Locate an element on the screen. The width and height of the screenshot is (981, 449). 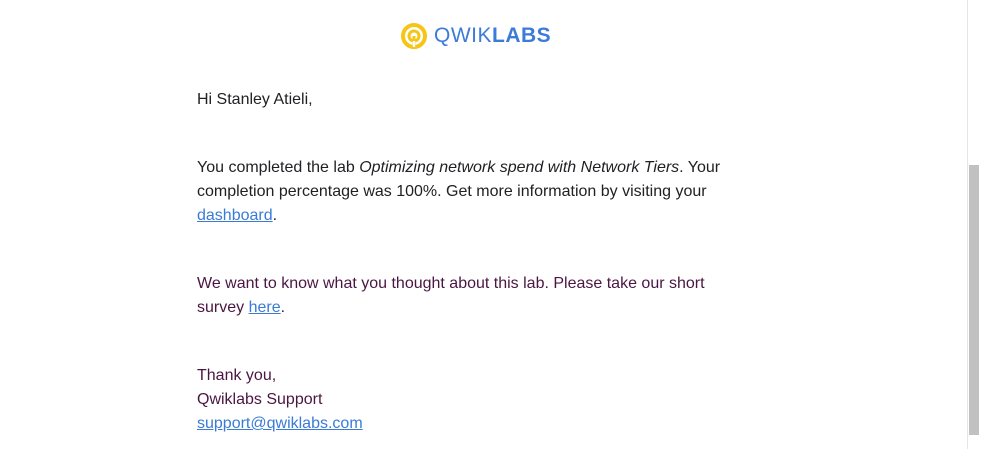
dashboard-link: dashboard is located at coordinates (235, 215).